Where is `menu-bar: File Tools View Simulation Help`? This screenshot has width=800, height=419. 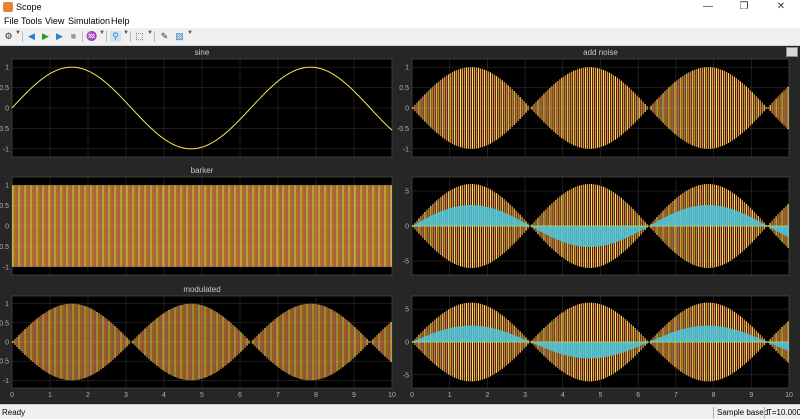
menu-bar: File Tools View Simulation Help is located at coordinates (400, 21).